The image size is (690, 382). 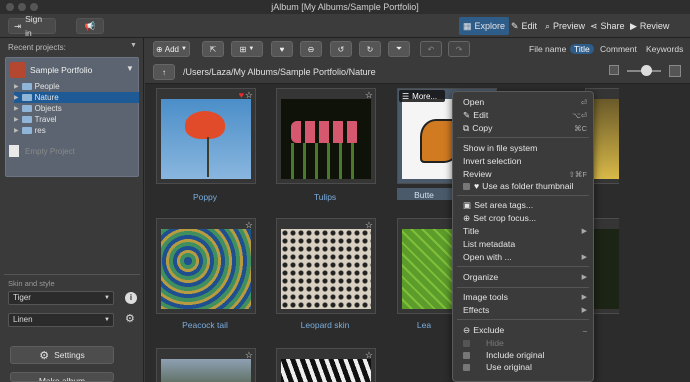 I want to click on heart-icon: ♥, so click(x=477, y=186).